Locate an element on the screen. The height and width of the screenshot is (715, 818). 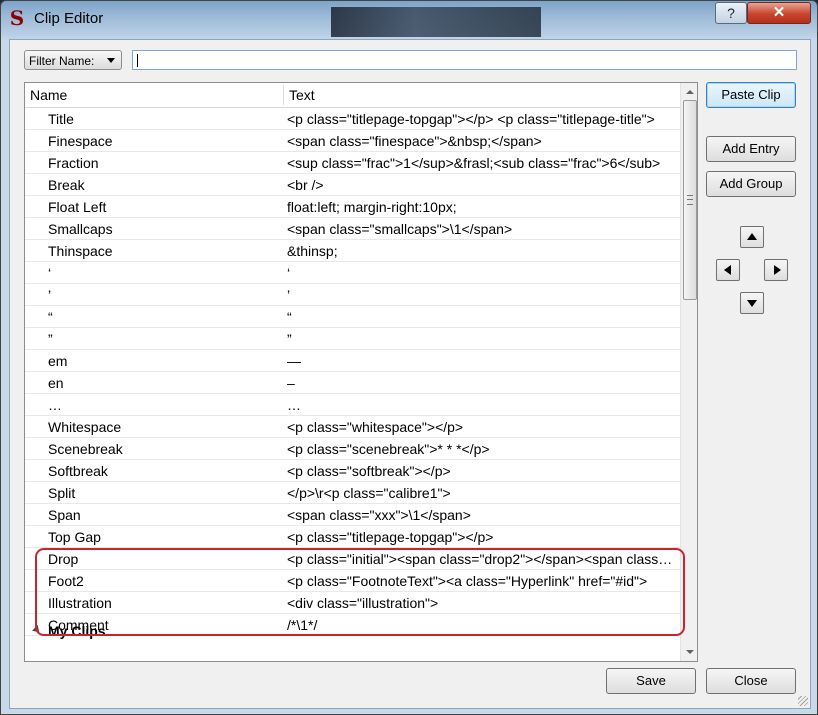
resize-grip-icon is located at coordinates (803, 701).